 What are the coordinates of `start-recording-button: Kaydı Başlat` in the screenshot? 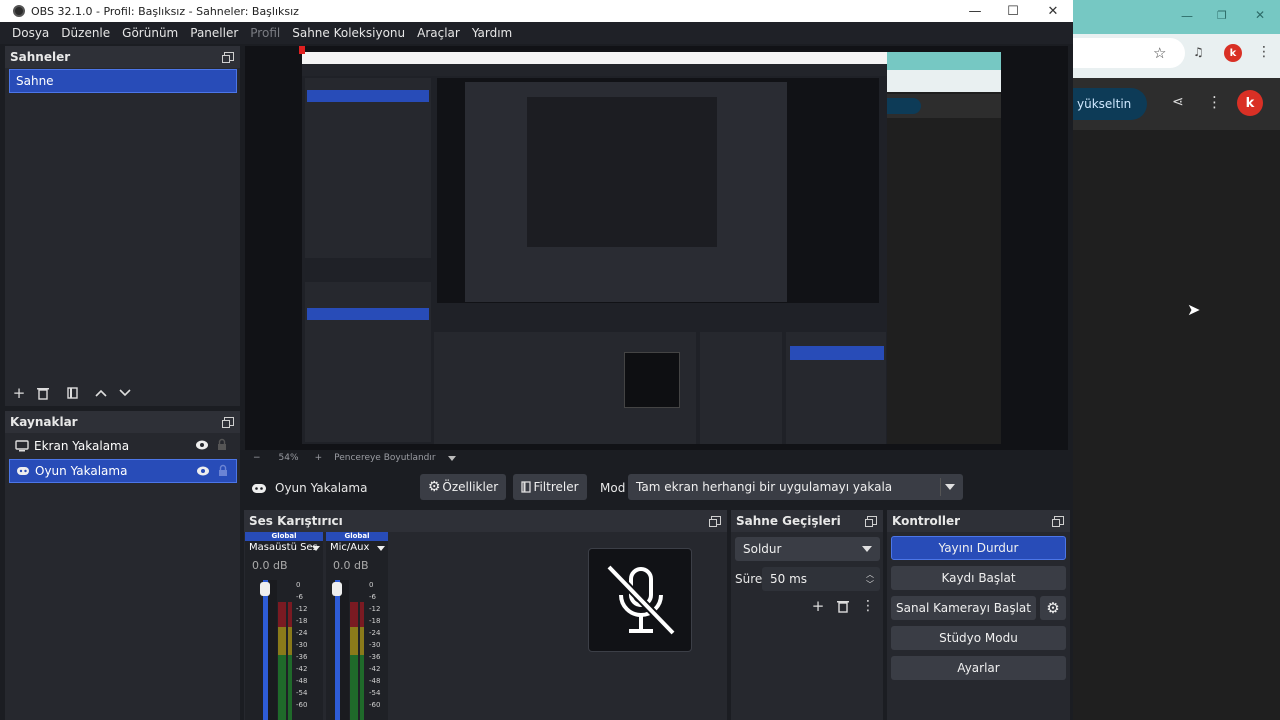 It's located at (978, 578).